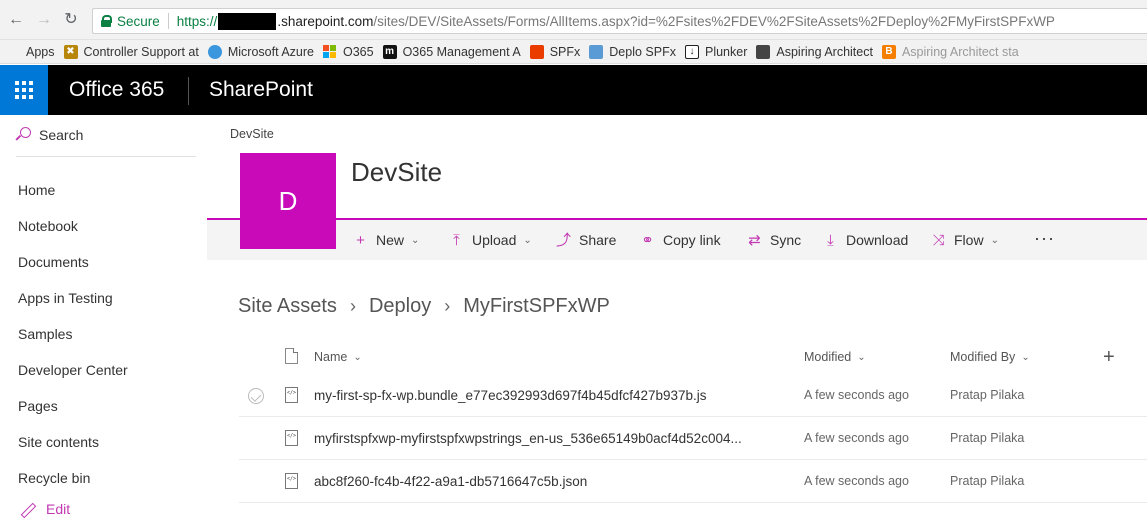  I want to click on nav-item-pages: Pages, so click(38, 406).